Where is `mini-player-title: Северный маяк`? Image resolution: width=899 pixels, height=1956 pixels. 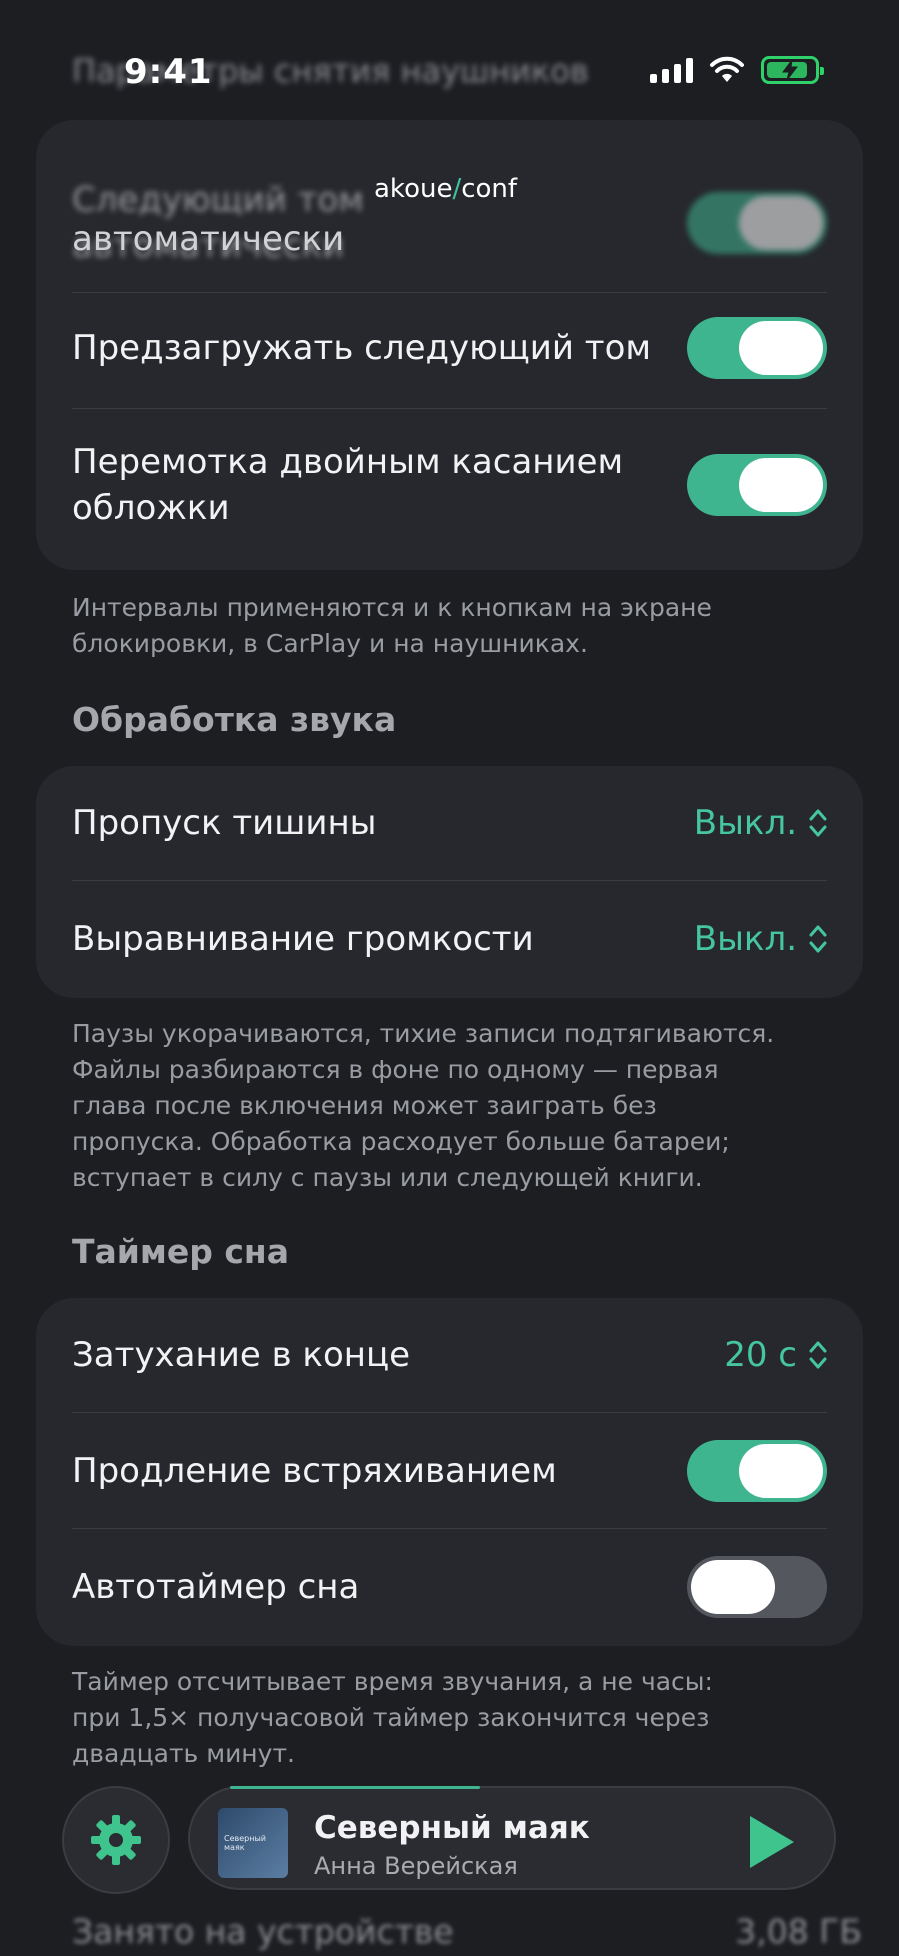
mini-player-title: Северный маяк is located at coordinates (452, 1828).